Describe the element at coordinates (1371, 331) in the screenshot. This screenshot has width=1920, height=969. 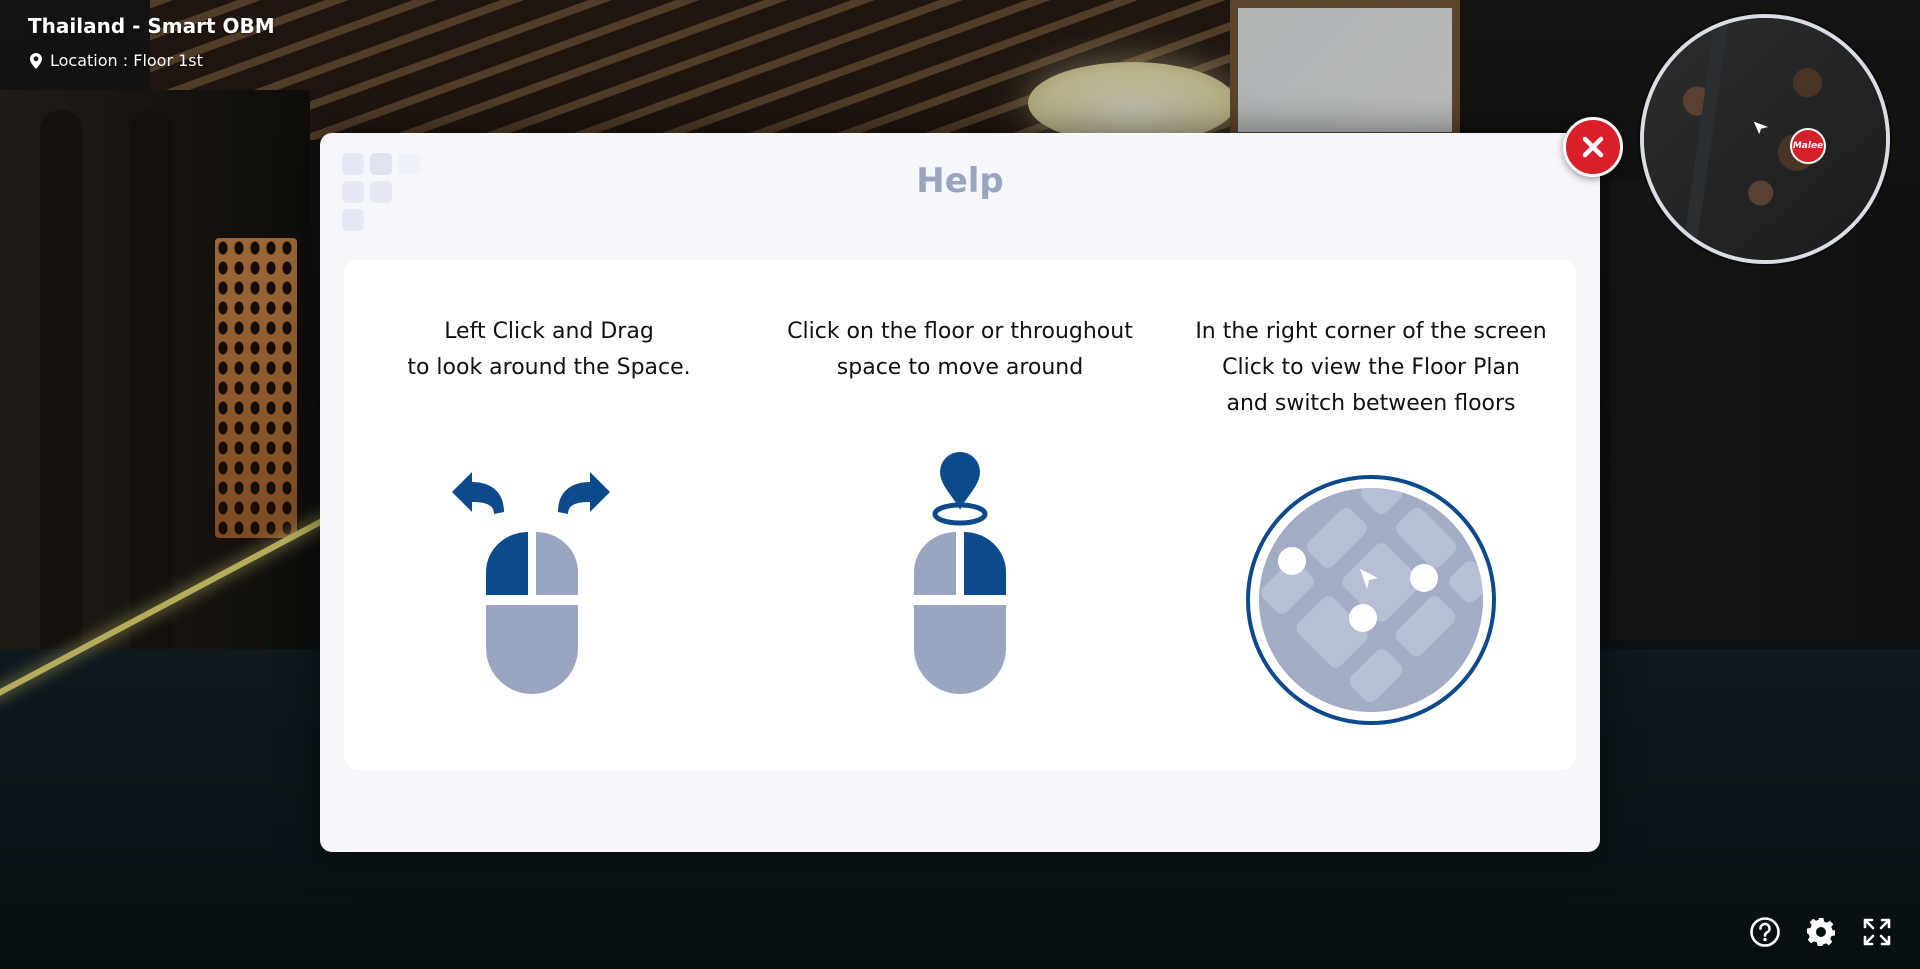
I see `help-line: In the right corner of the screen` at that location.